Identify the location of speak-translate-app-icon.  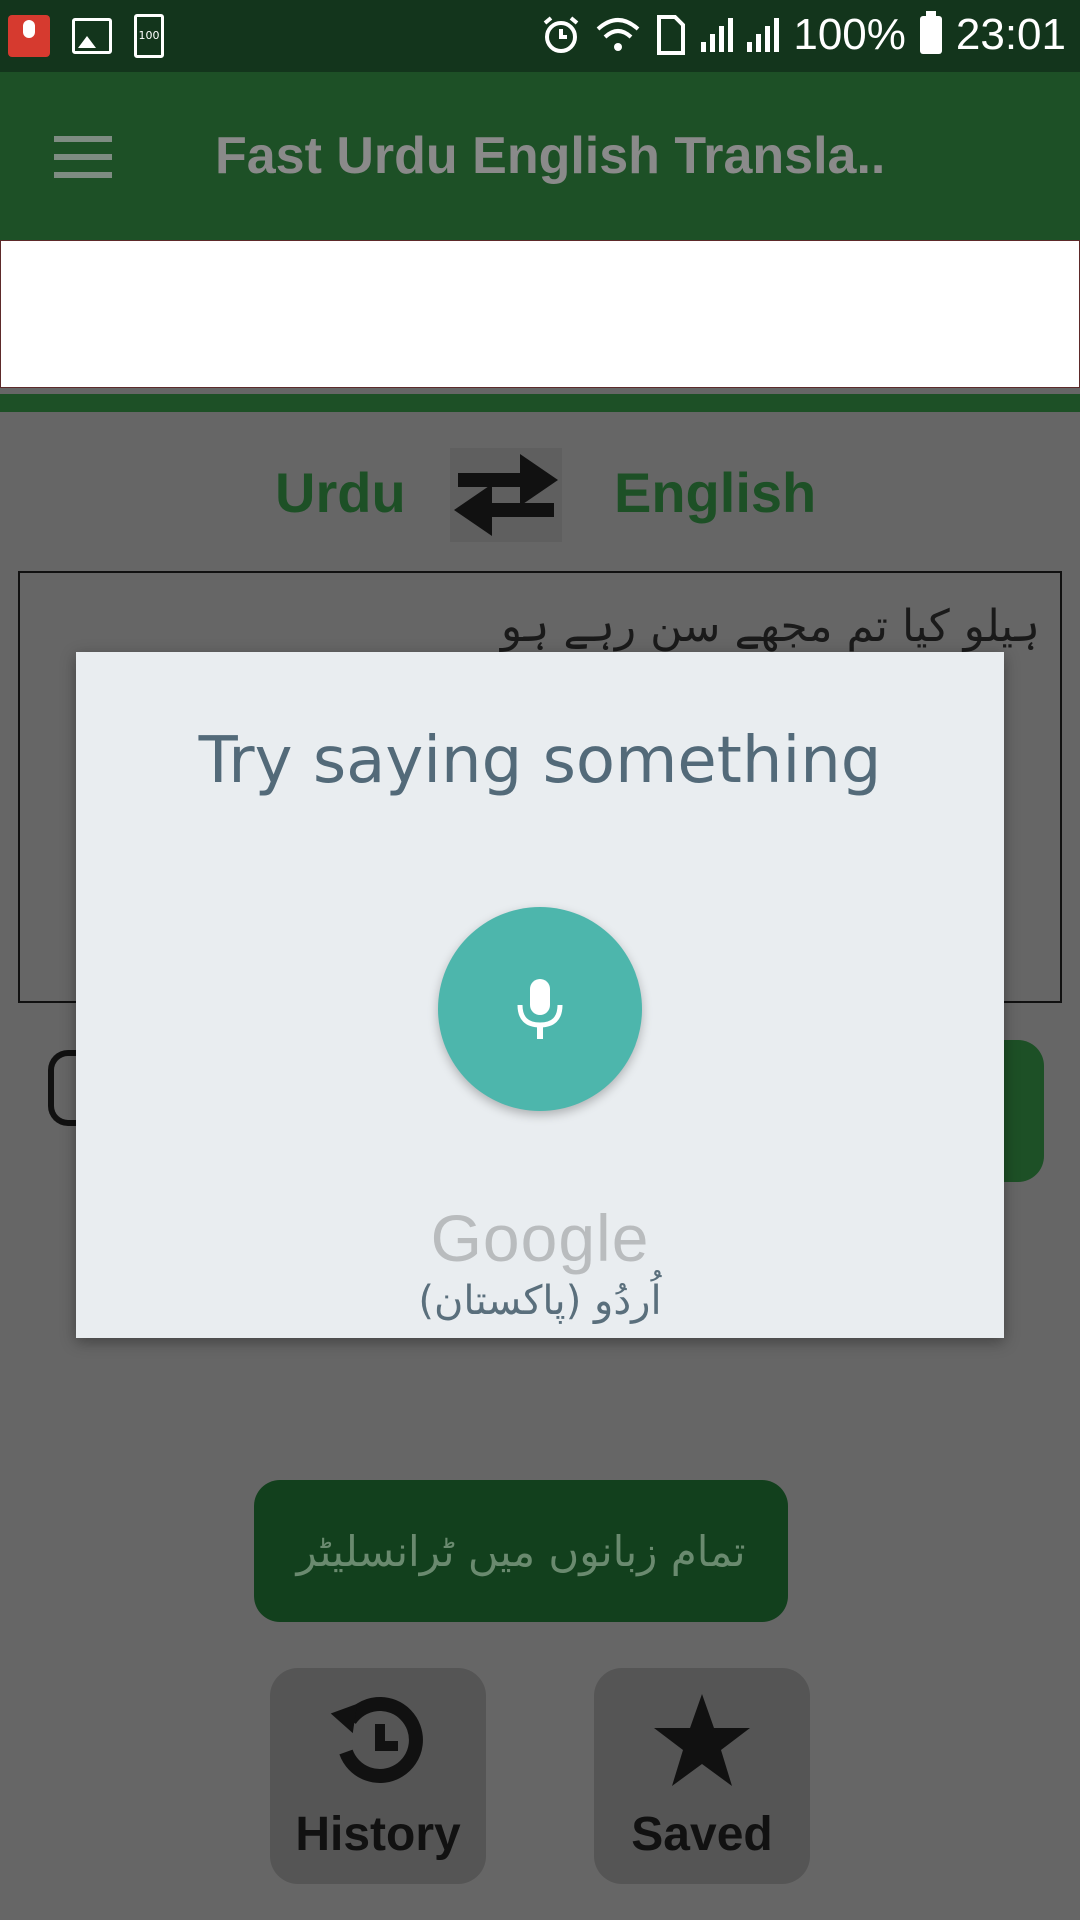
(29, 36).